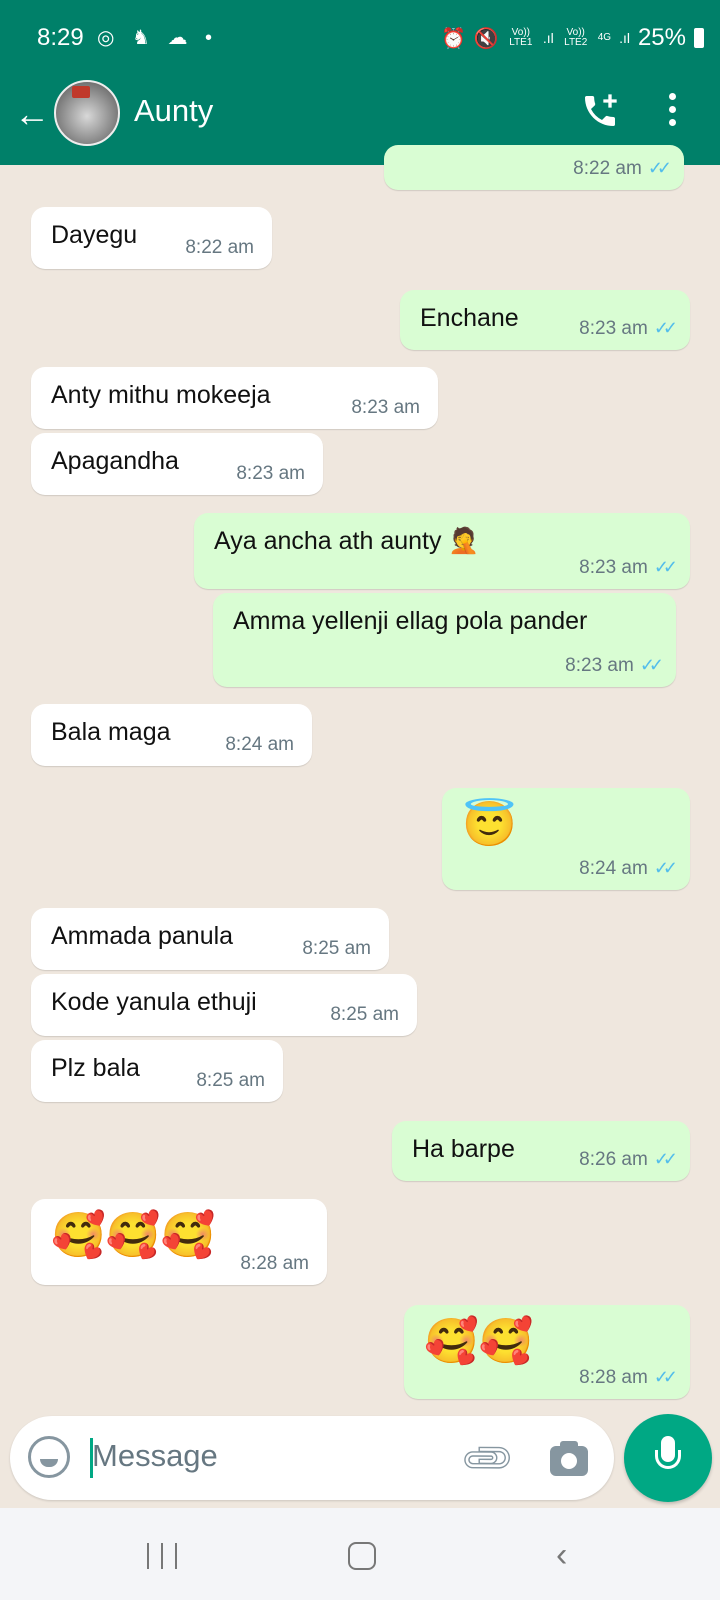  I want to click on microphone-button, so click(668, 1458).